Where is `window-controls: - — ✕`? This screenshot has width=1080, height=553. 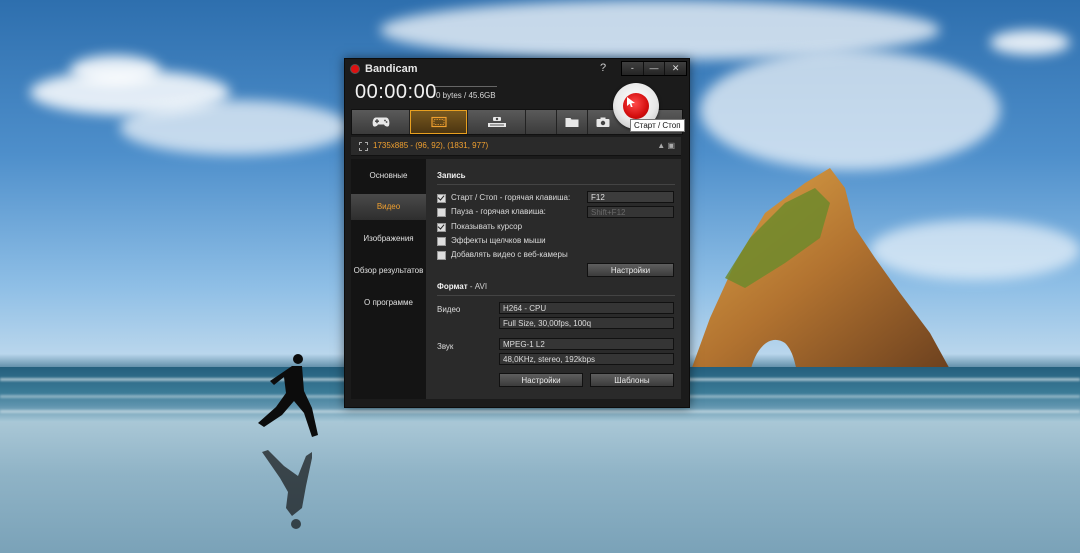 window-controls: - — ✕ is located at coordinates (654, 68).